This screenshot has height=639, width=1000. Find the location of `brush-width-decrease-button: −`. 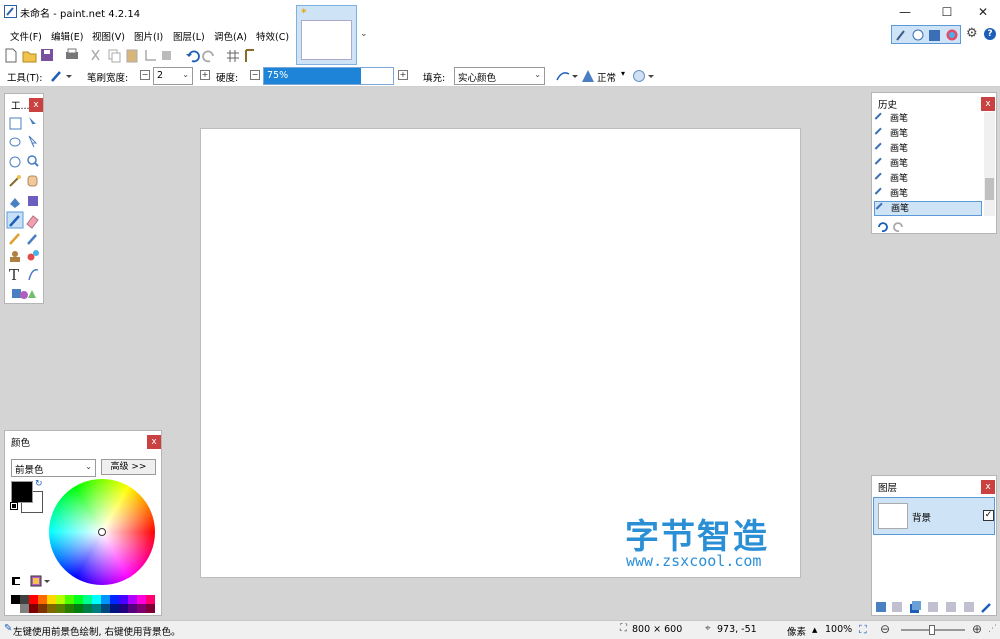

brush-width-decrease-button: − is located at coordinates (145, 75).